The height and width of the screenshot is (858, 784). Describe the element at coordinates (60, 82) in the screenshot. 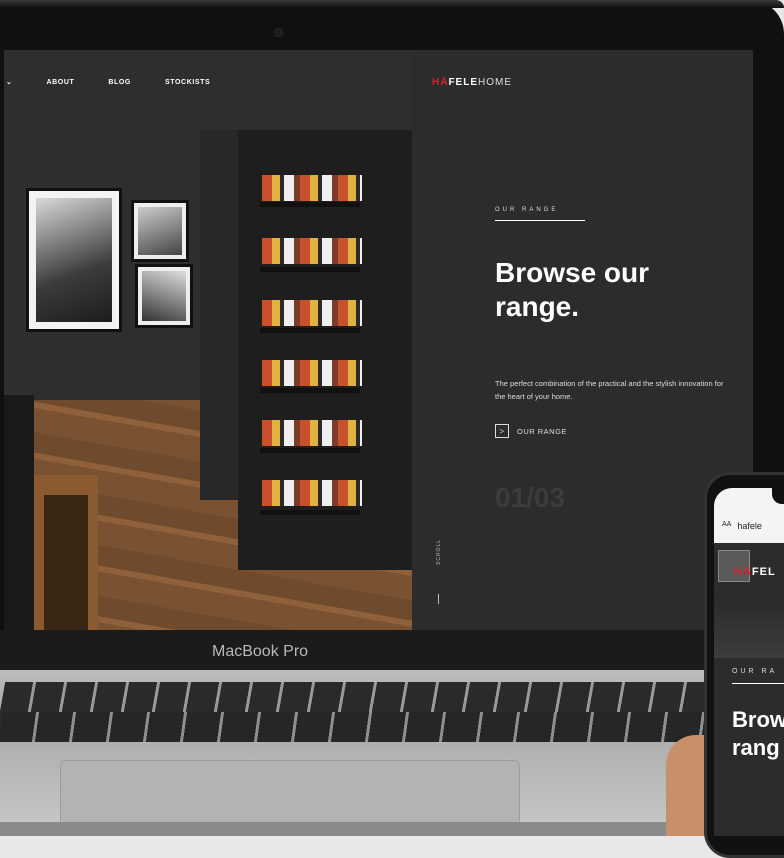

I see `nav-item-about: ABOUT` at that location.